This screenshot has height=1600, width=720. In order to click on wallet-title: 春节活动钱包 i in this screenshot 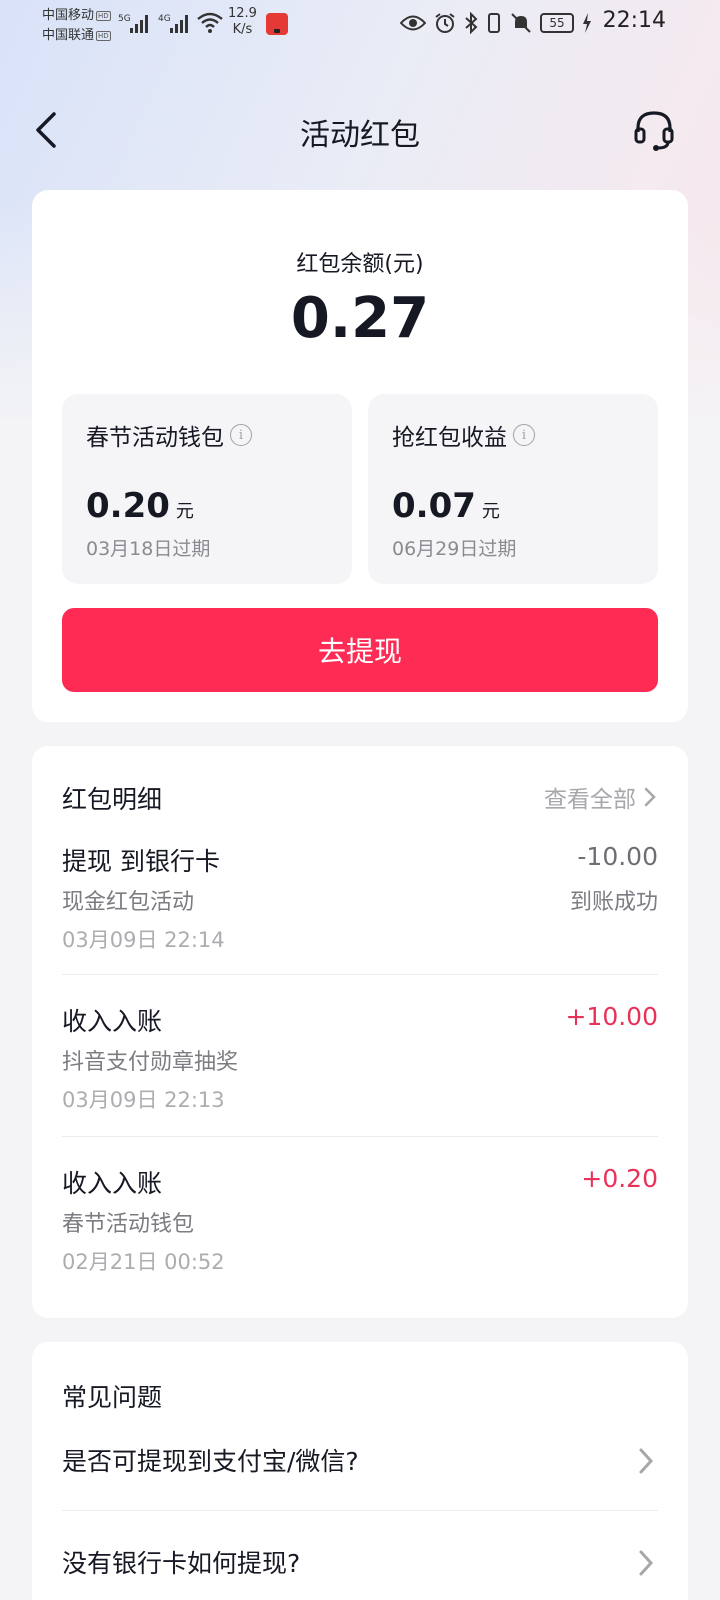, I will do `click(169, 435)`.